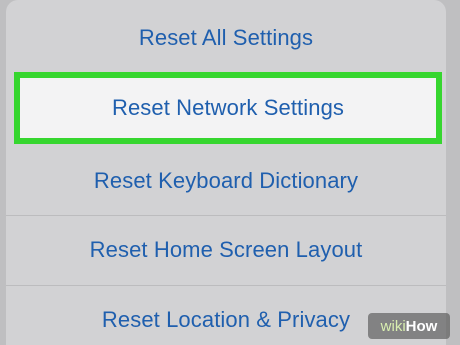  Describe the element at coordinates (226, 319) in the screenshot. I see `reset-location-privacy-label: Reset Location & Privacy` at that location.